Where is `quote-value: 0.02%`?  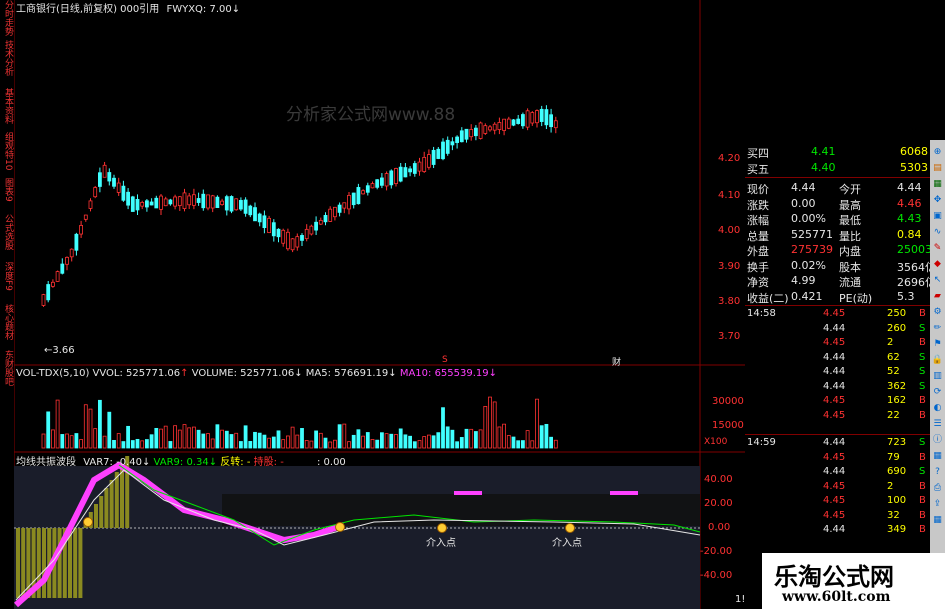
quote-value: 0.02% is located at coordinates (808, 265).